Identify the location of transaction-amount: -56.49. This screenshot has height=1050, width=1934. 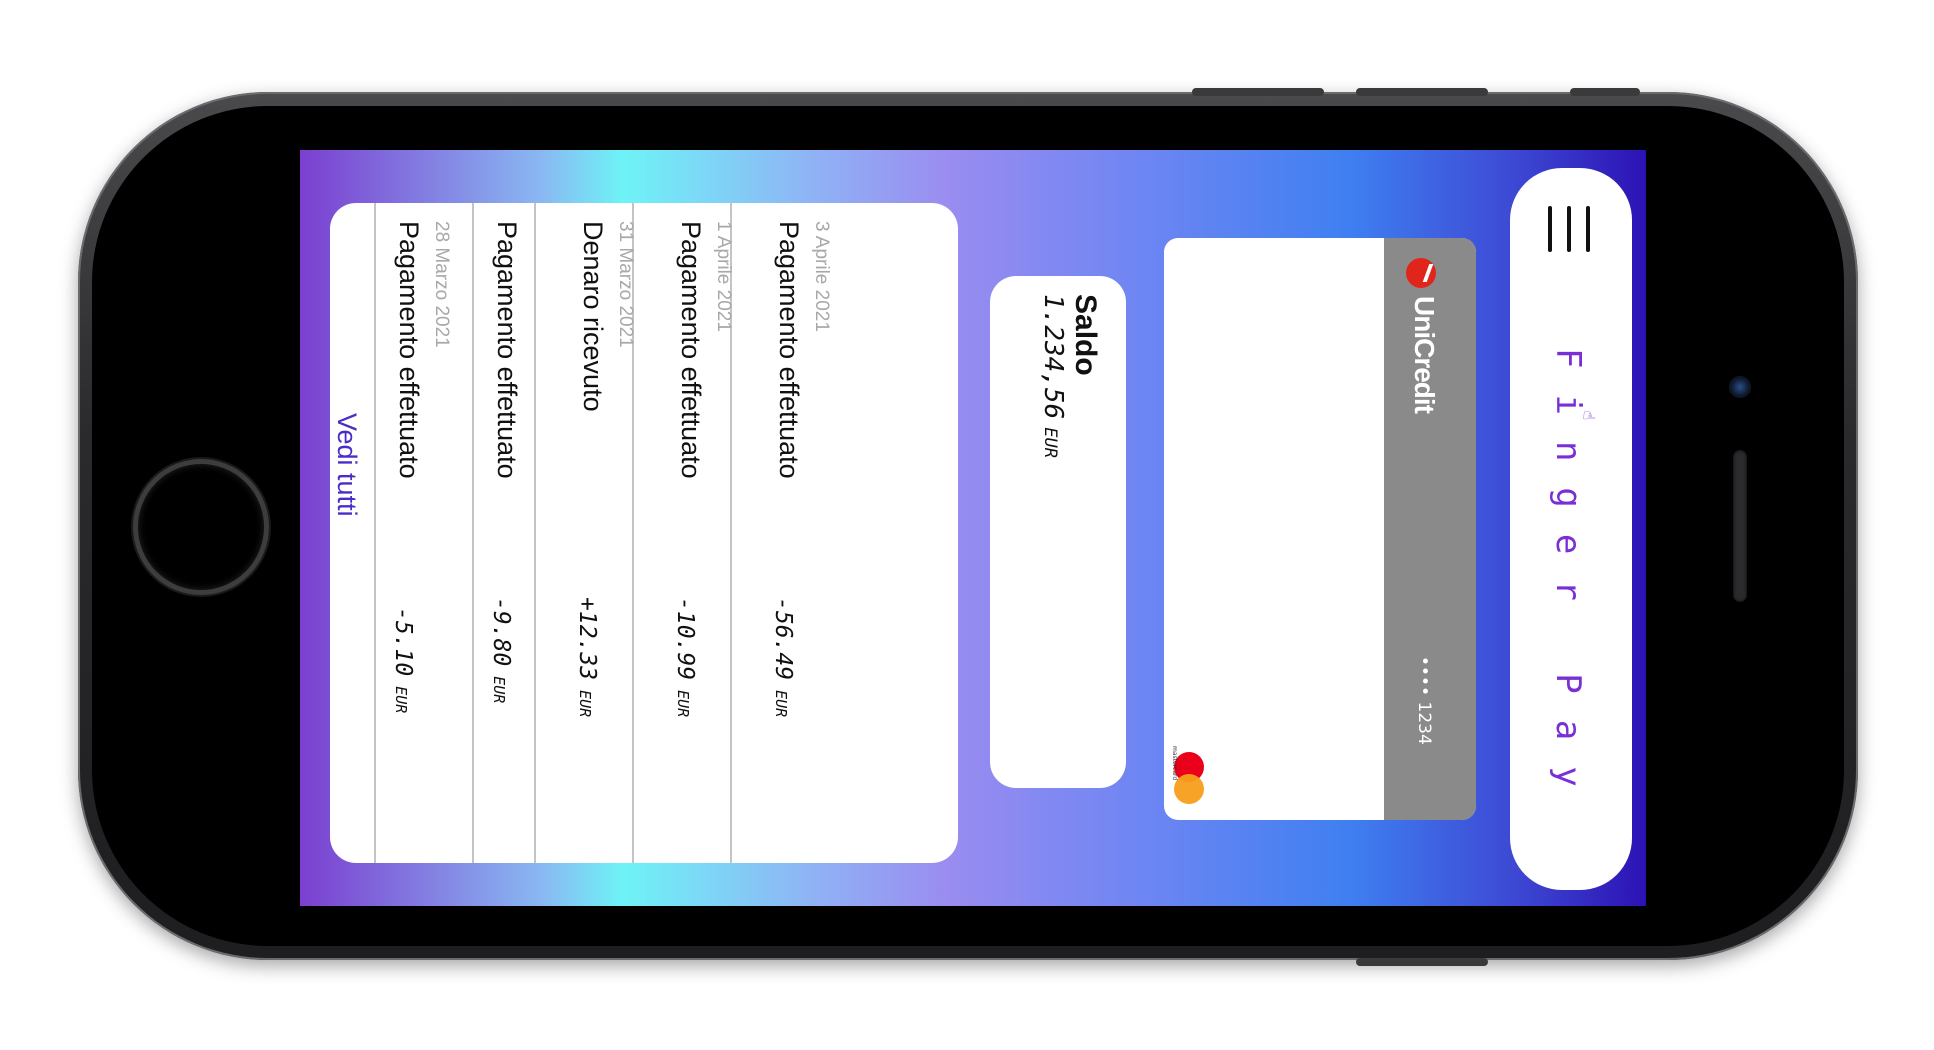
(783, 639).